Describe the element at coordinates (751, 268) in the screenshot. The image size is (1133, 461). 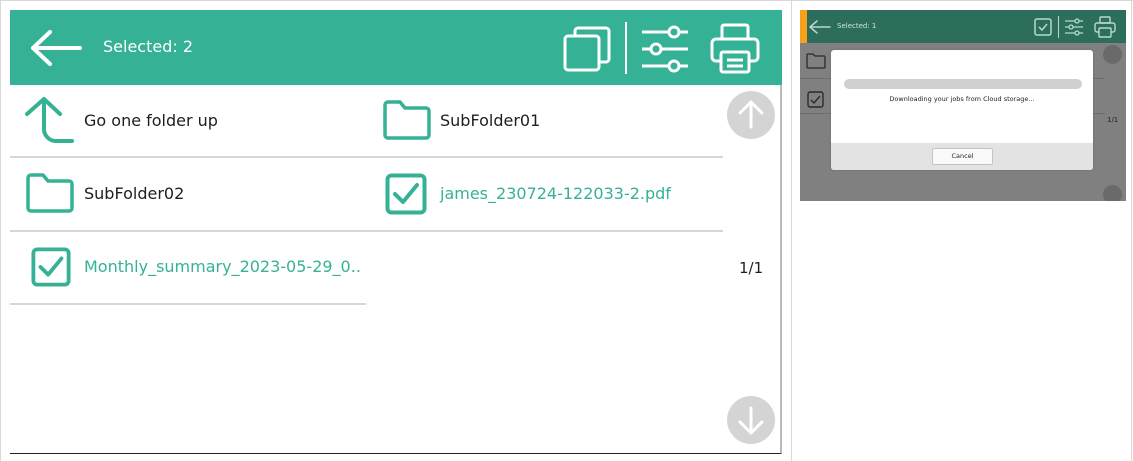
I see `page-indicator: 1/1` at that location.